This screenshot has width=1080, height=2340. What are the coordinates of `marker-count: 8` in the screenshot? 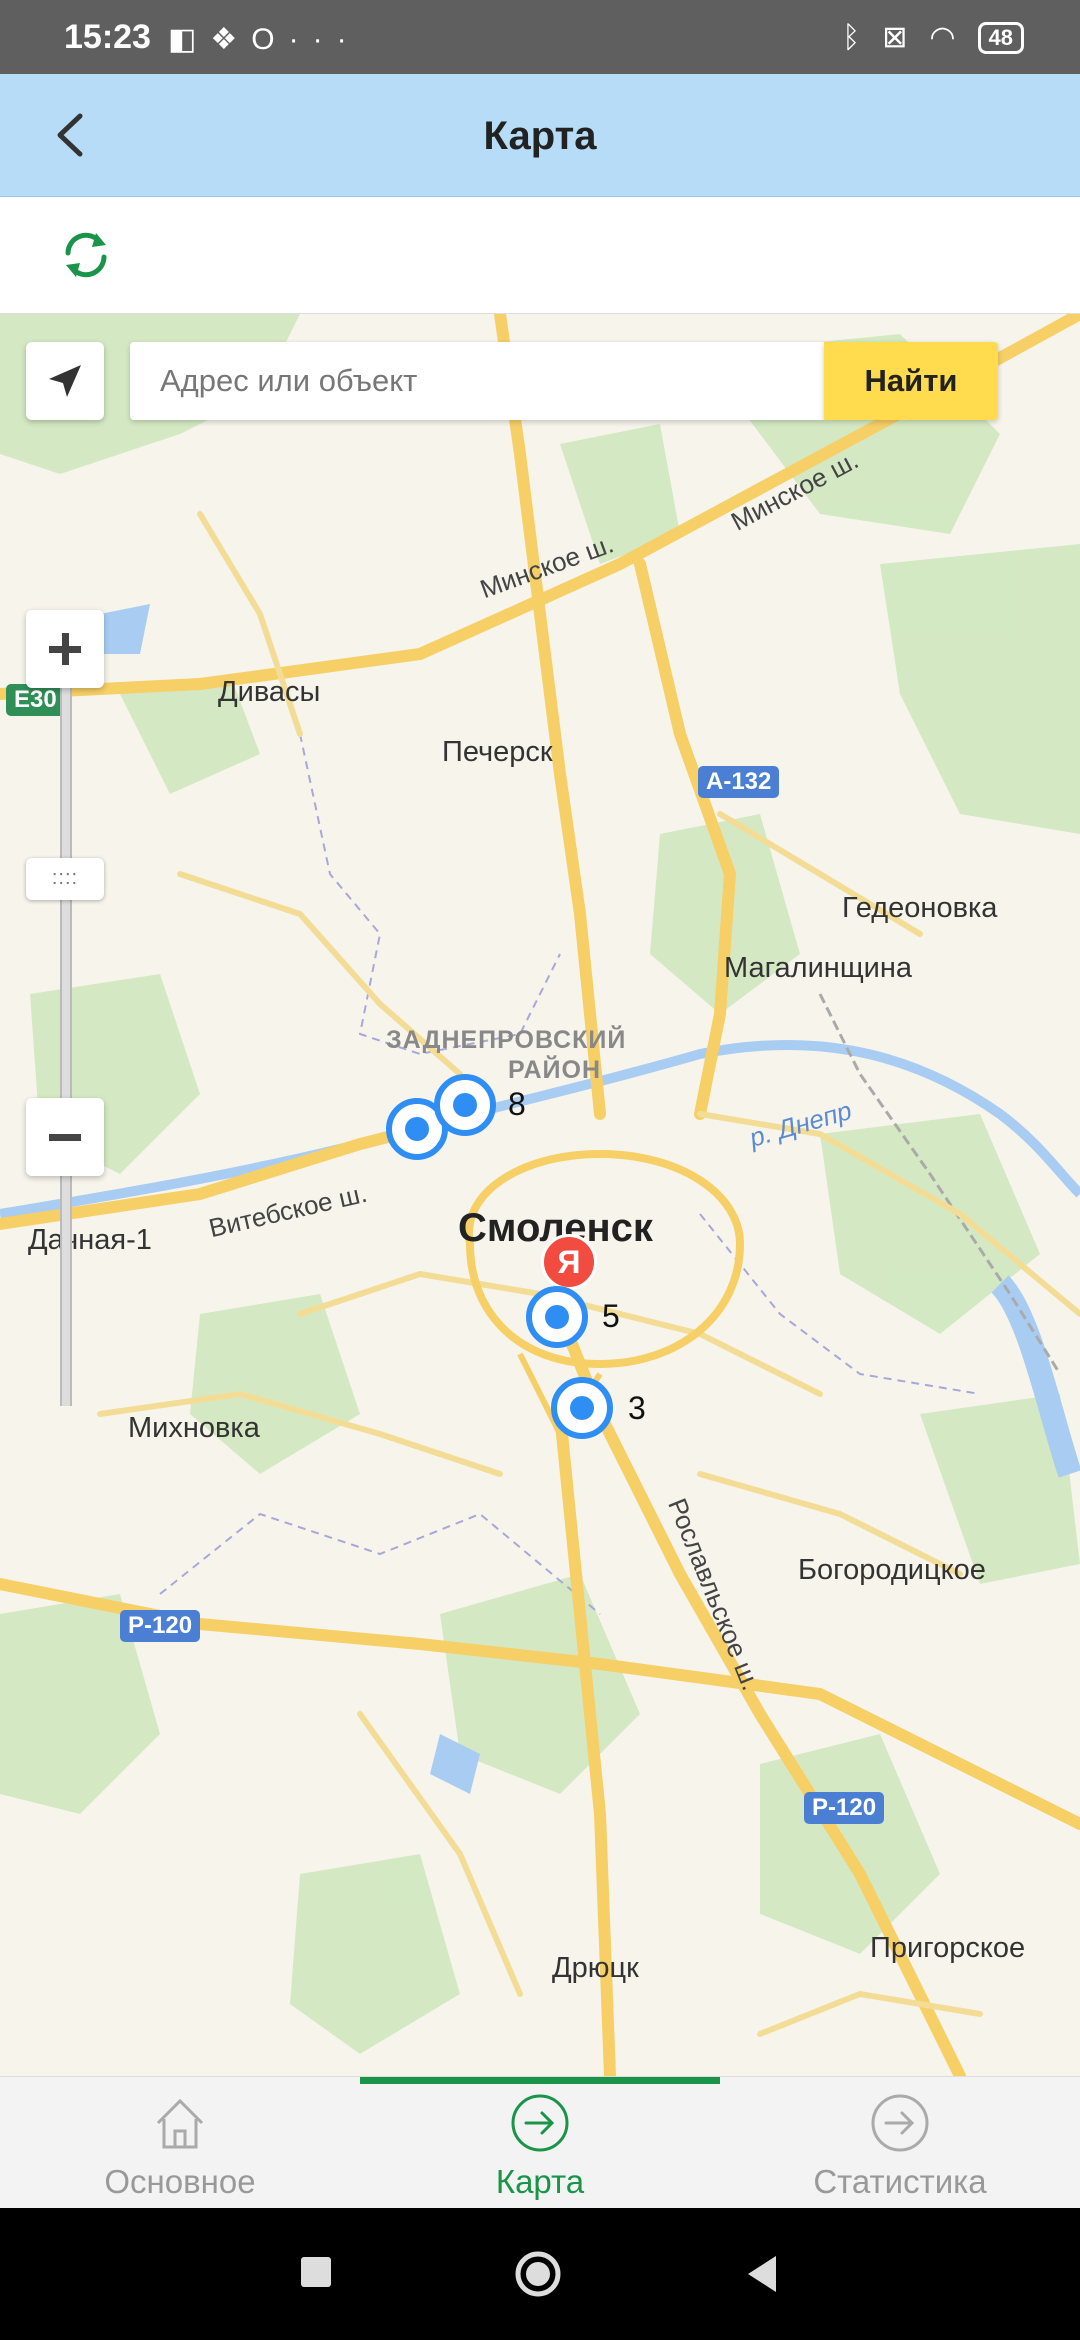 It's located at (517, 1104).